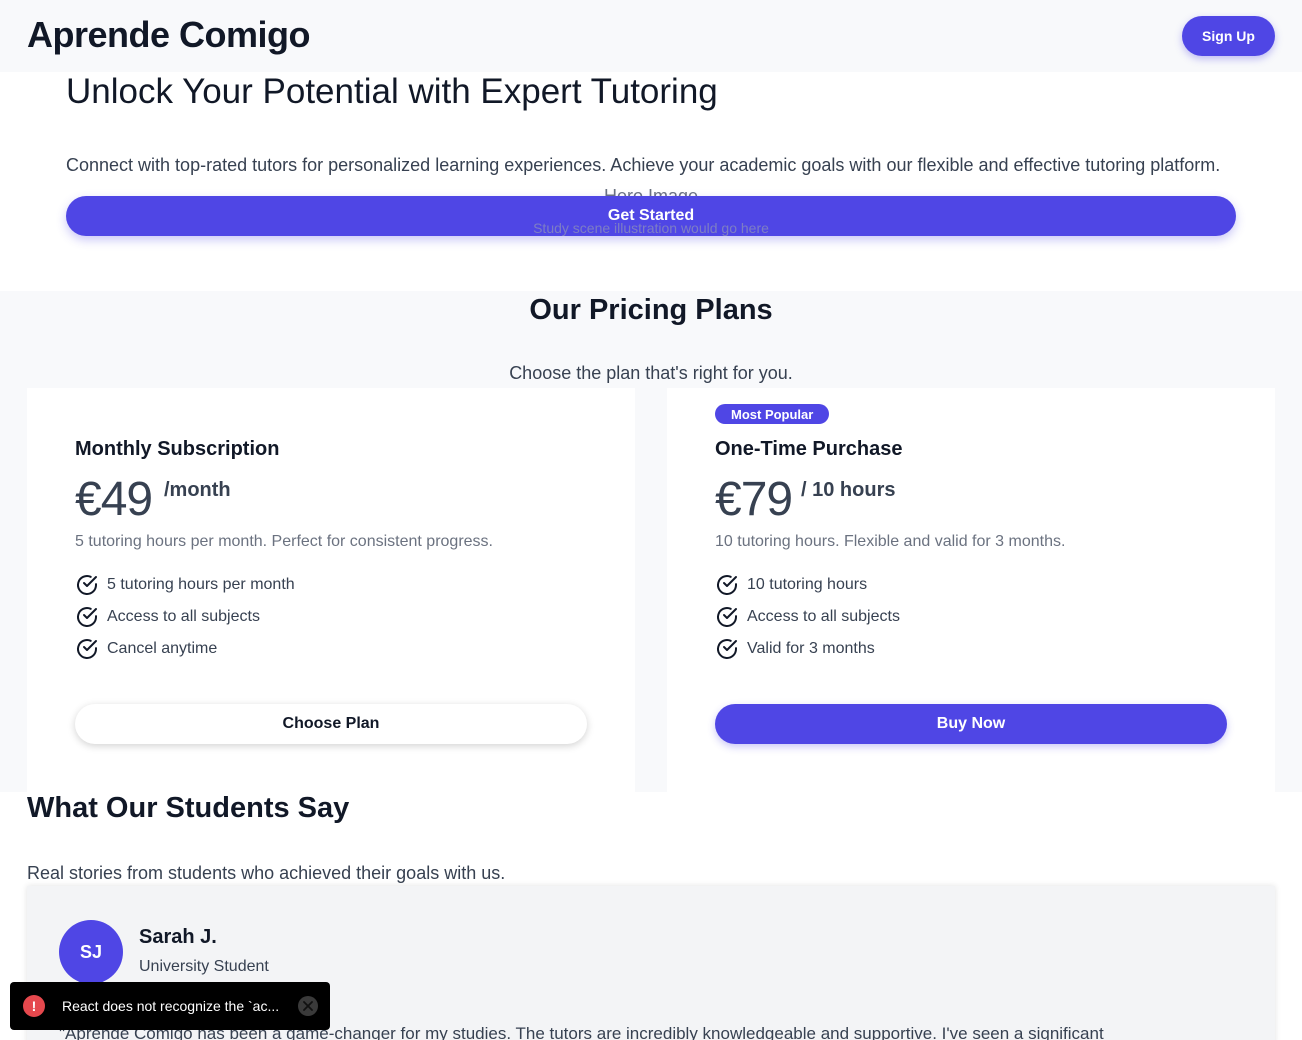 This screenshot has height=1040, width=1302. What do you see at coordinates (114, 499) in the screenshot?
I see `plan-price: €49` at bounding box center [114, 499].